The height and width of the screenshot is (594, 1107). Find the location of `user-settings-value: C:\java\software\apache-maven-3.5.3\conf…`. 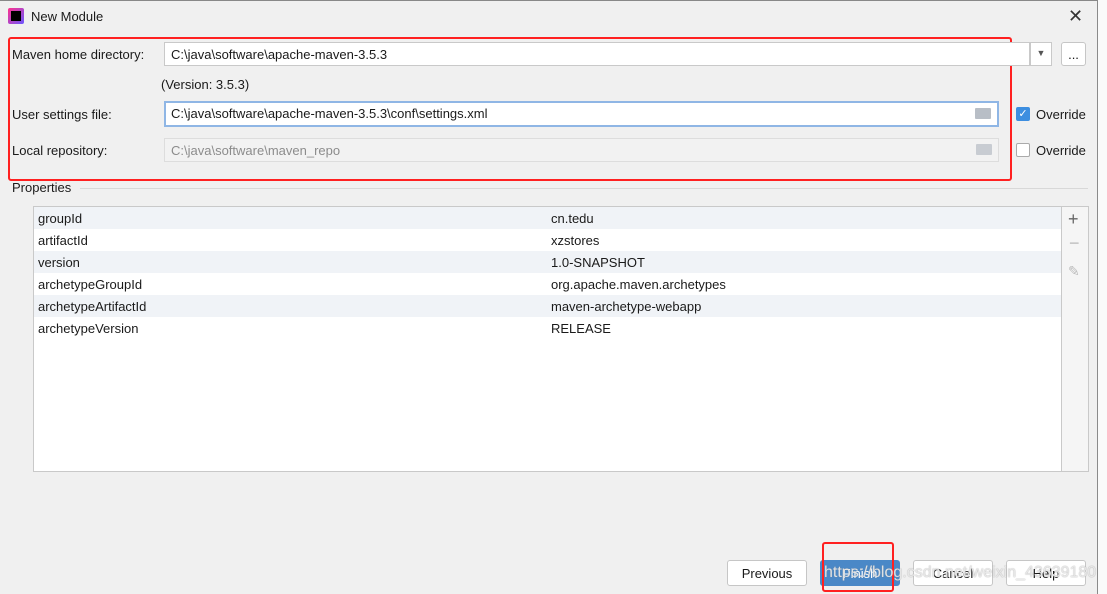

user-settings-value: C:\java\software\apache-maven-3.5.3\conf… is located at coordinates (329, 113).